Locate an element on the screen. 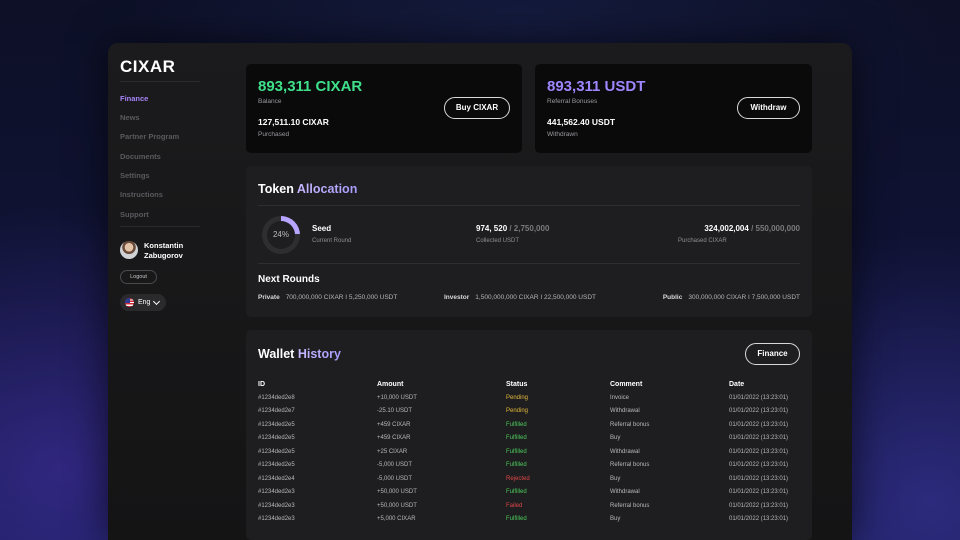 The height and width of the screenshot is (540, 960). cell-comment: Invoice is located at coordinates (620, 397).